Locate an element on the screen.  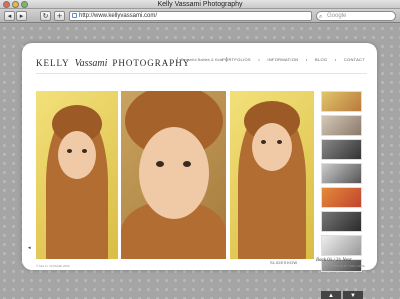
photo-counter: Back 01 / 21 Next is located at coordinates (334, 260).